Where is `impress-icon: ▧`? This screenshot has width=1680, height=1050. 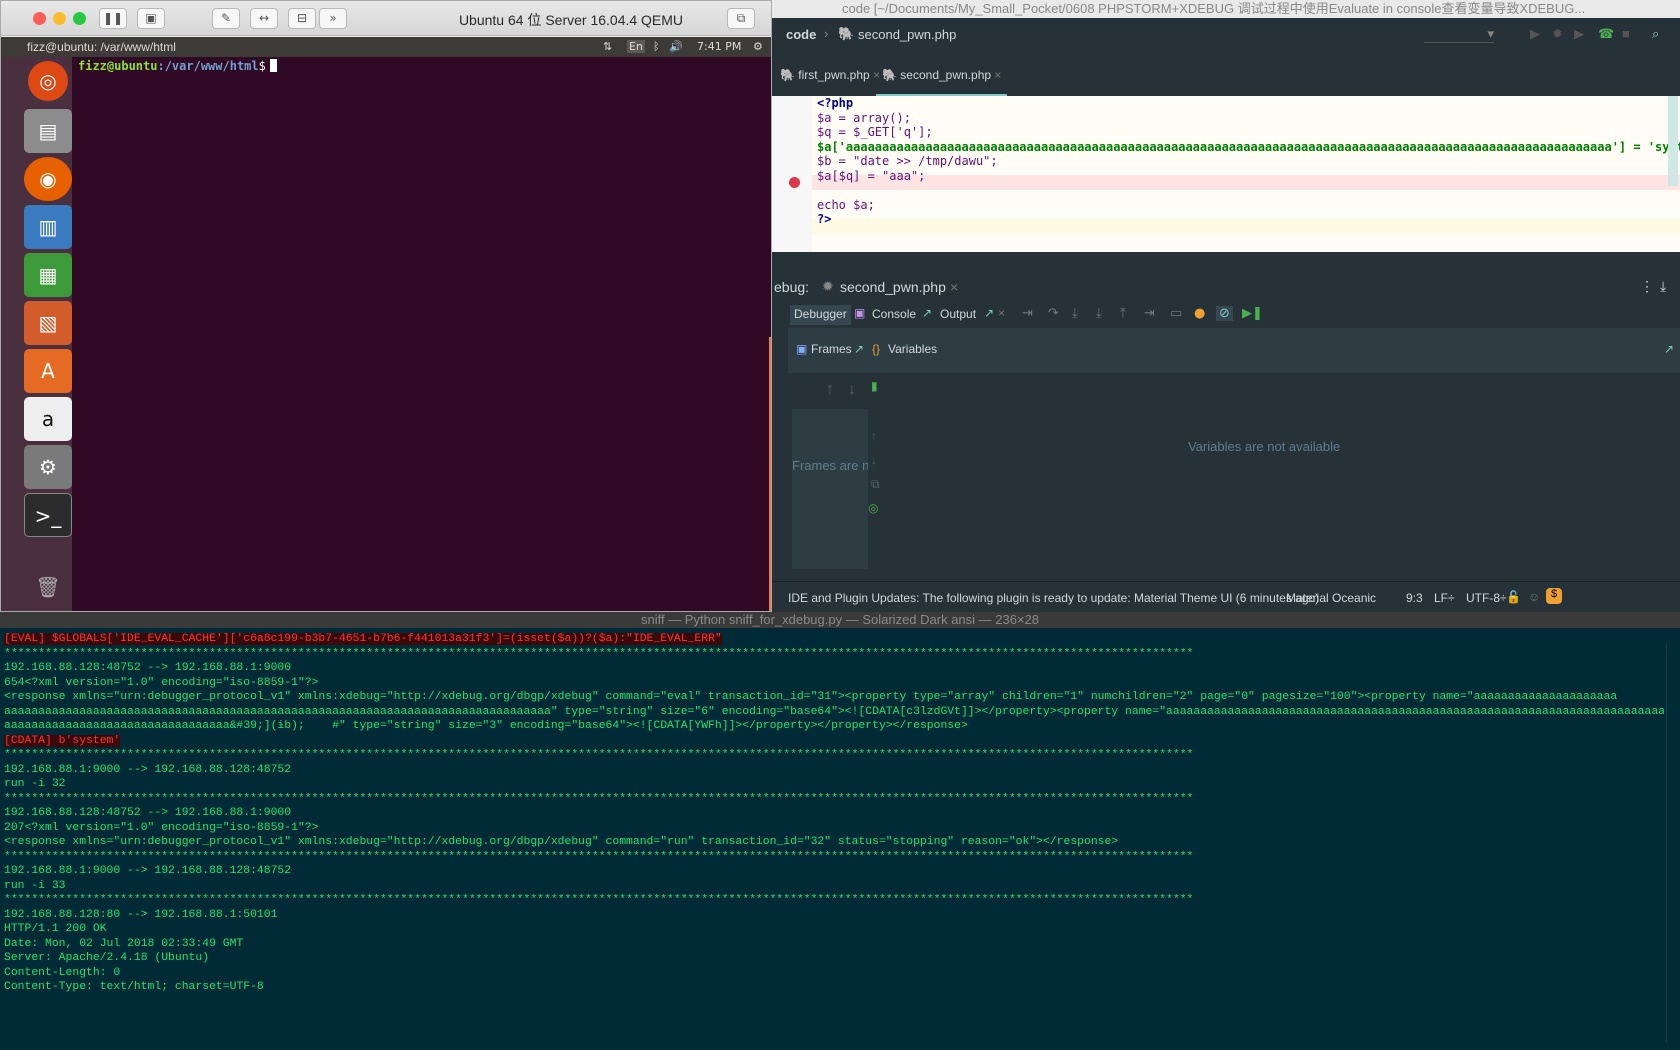 impress-icon: ▧ is located at coordinates (48, 323).